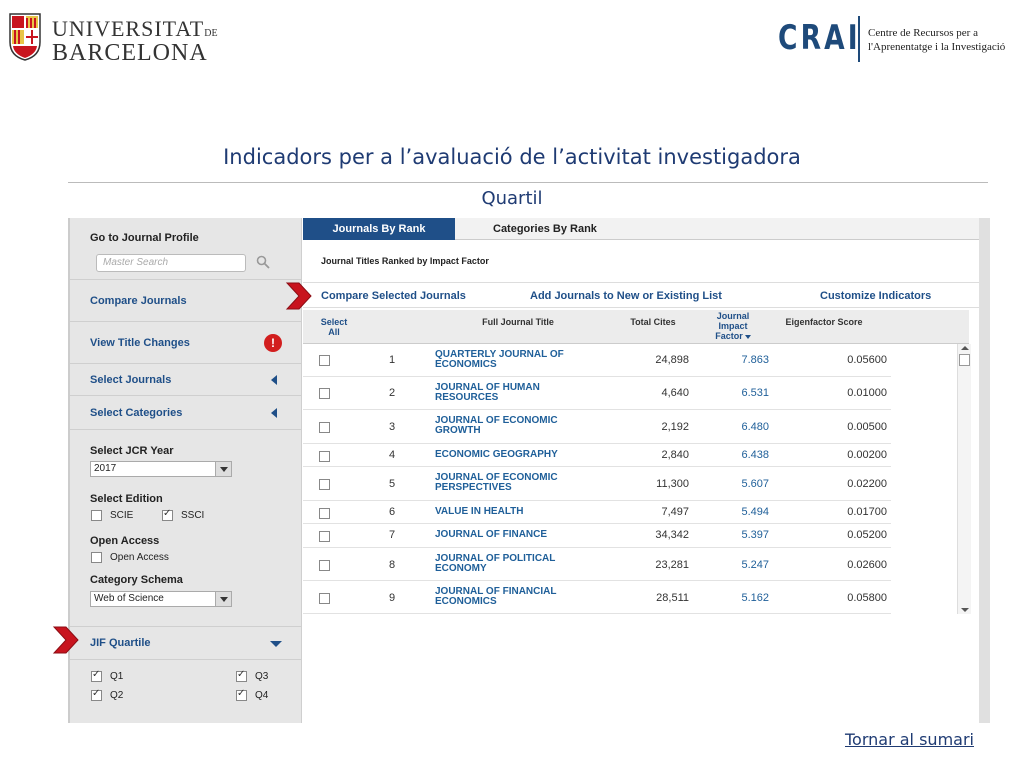  I want to click on q2-label: Q2, so click(117, 695).